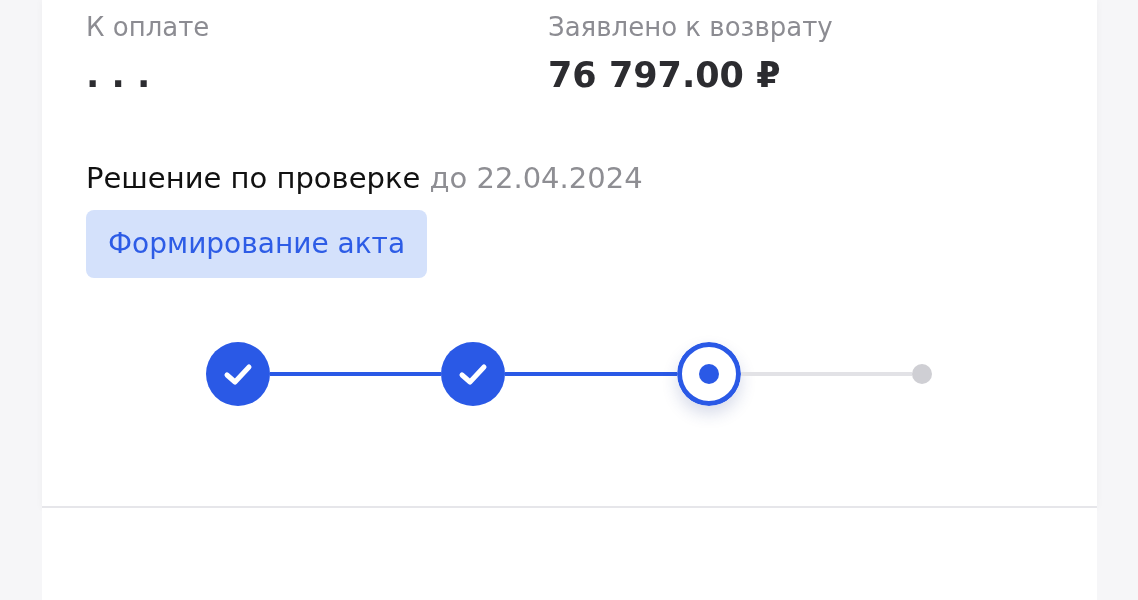  What do you see at coordinates (691, 27) in the screenshot?
I see `field-label: Заявлено к возврату` at bounding box center [691, 27].